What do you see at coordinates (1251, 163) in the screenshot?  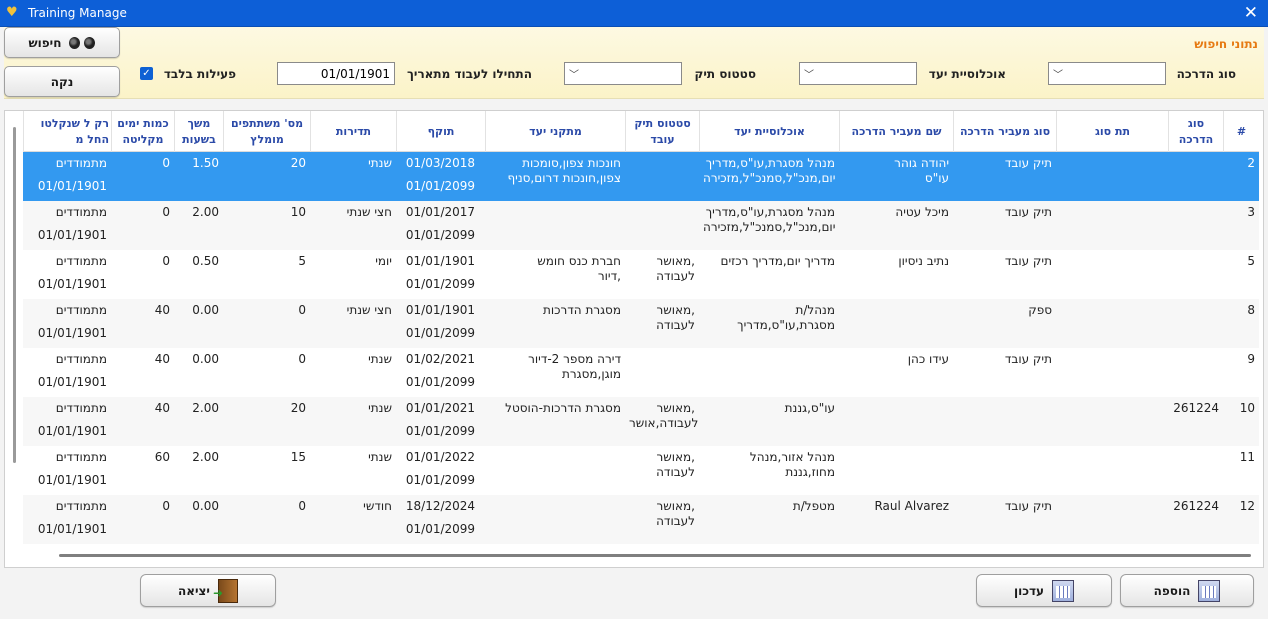 I see `cell-num-line1: 2` at bounding box center [1251, 163].